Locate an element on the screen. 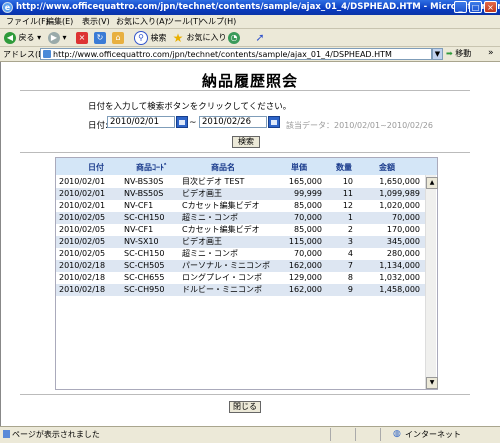 The image size is (500, 443). favorites-button: ★ お気に入り is located at coordinates (199, 38).